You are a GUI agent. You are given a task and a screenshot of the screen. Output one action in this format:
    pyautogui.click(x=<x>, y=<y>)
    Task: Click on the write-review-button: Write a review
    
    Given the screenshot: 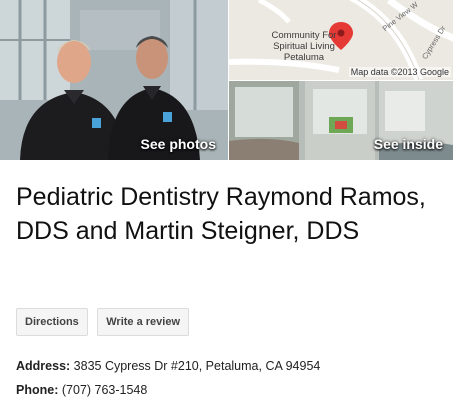 What is the action you would take?
    pyautogui.click(x=143, y=322)
    